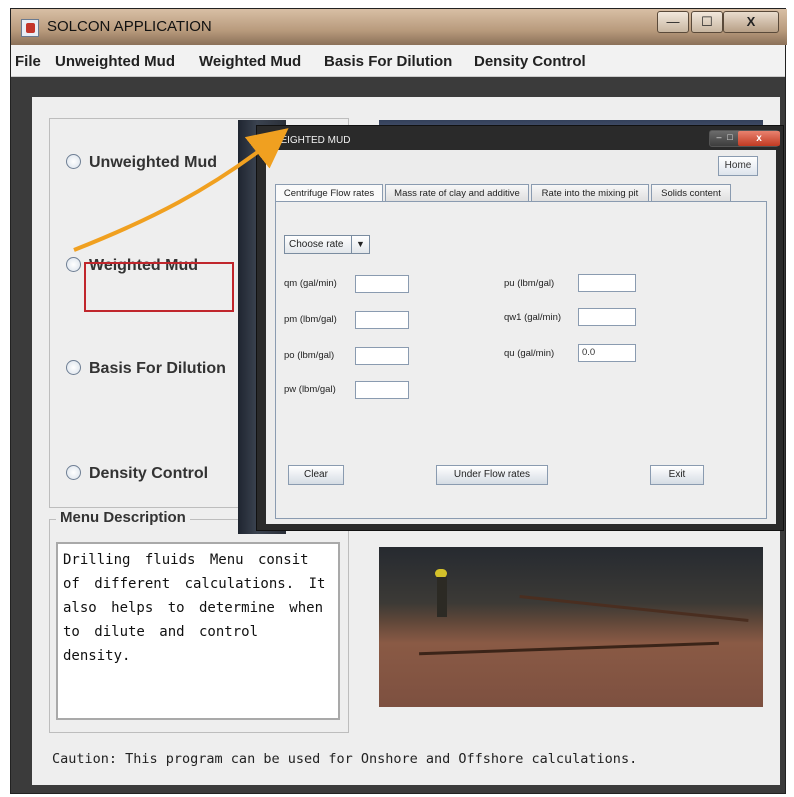 The width and height of the screenshot is (794, 797). Describe the element at coordinates (751, 22) in the screenshot. I see `close-button: X` at that location.